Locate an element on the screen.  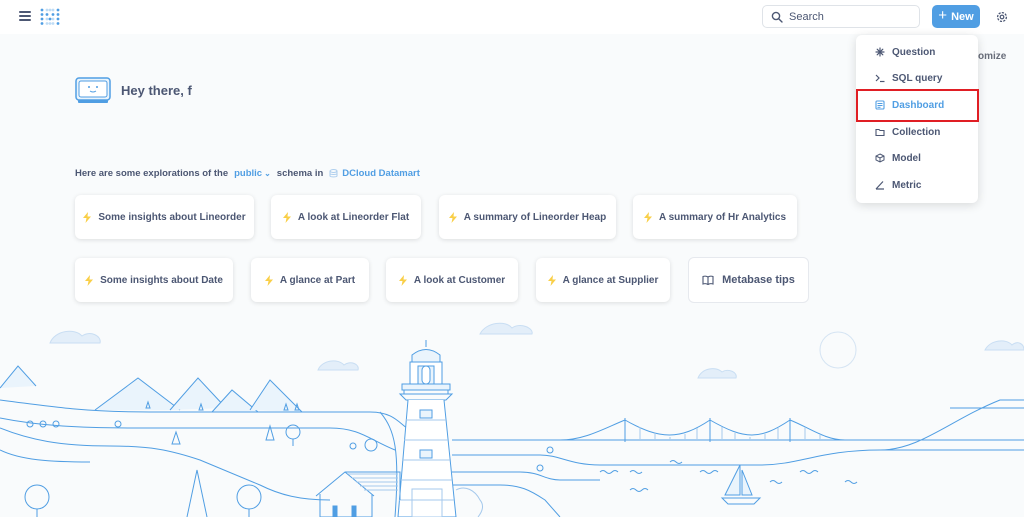
xray-card-label: A look at Lineorder Flat is located at coordinates (353, 217).